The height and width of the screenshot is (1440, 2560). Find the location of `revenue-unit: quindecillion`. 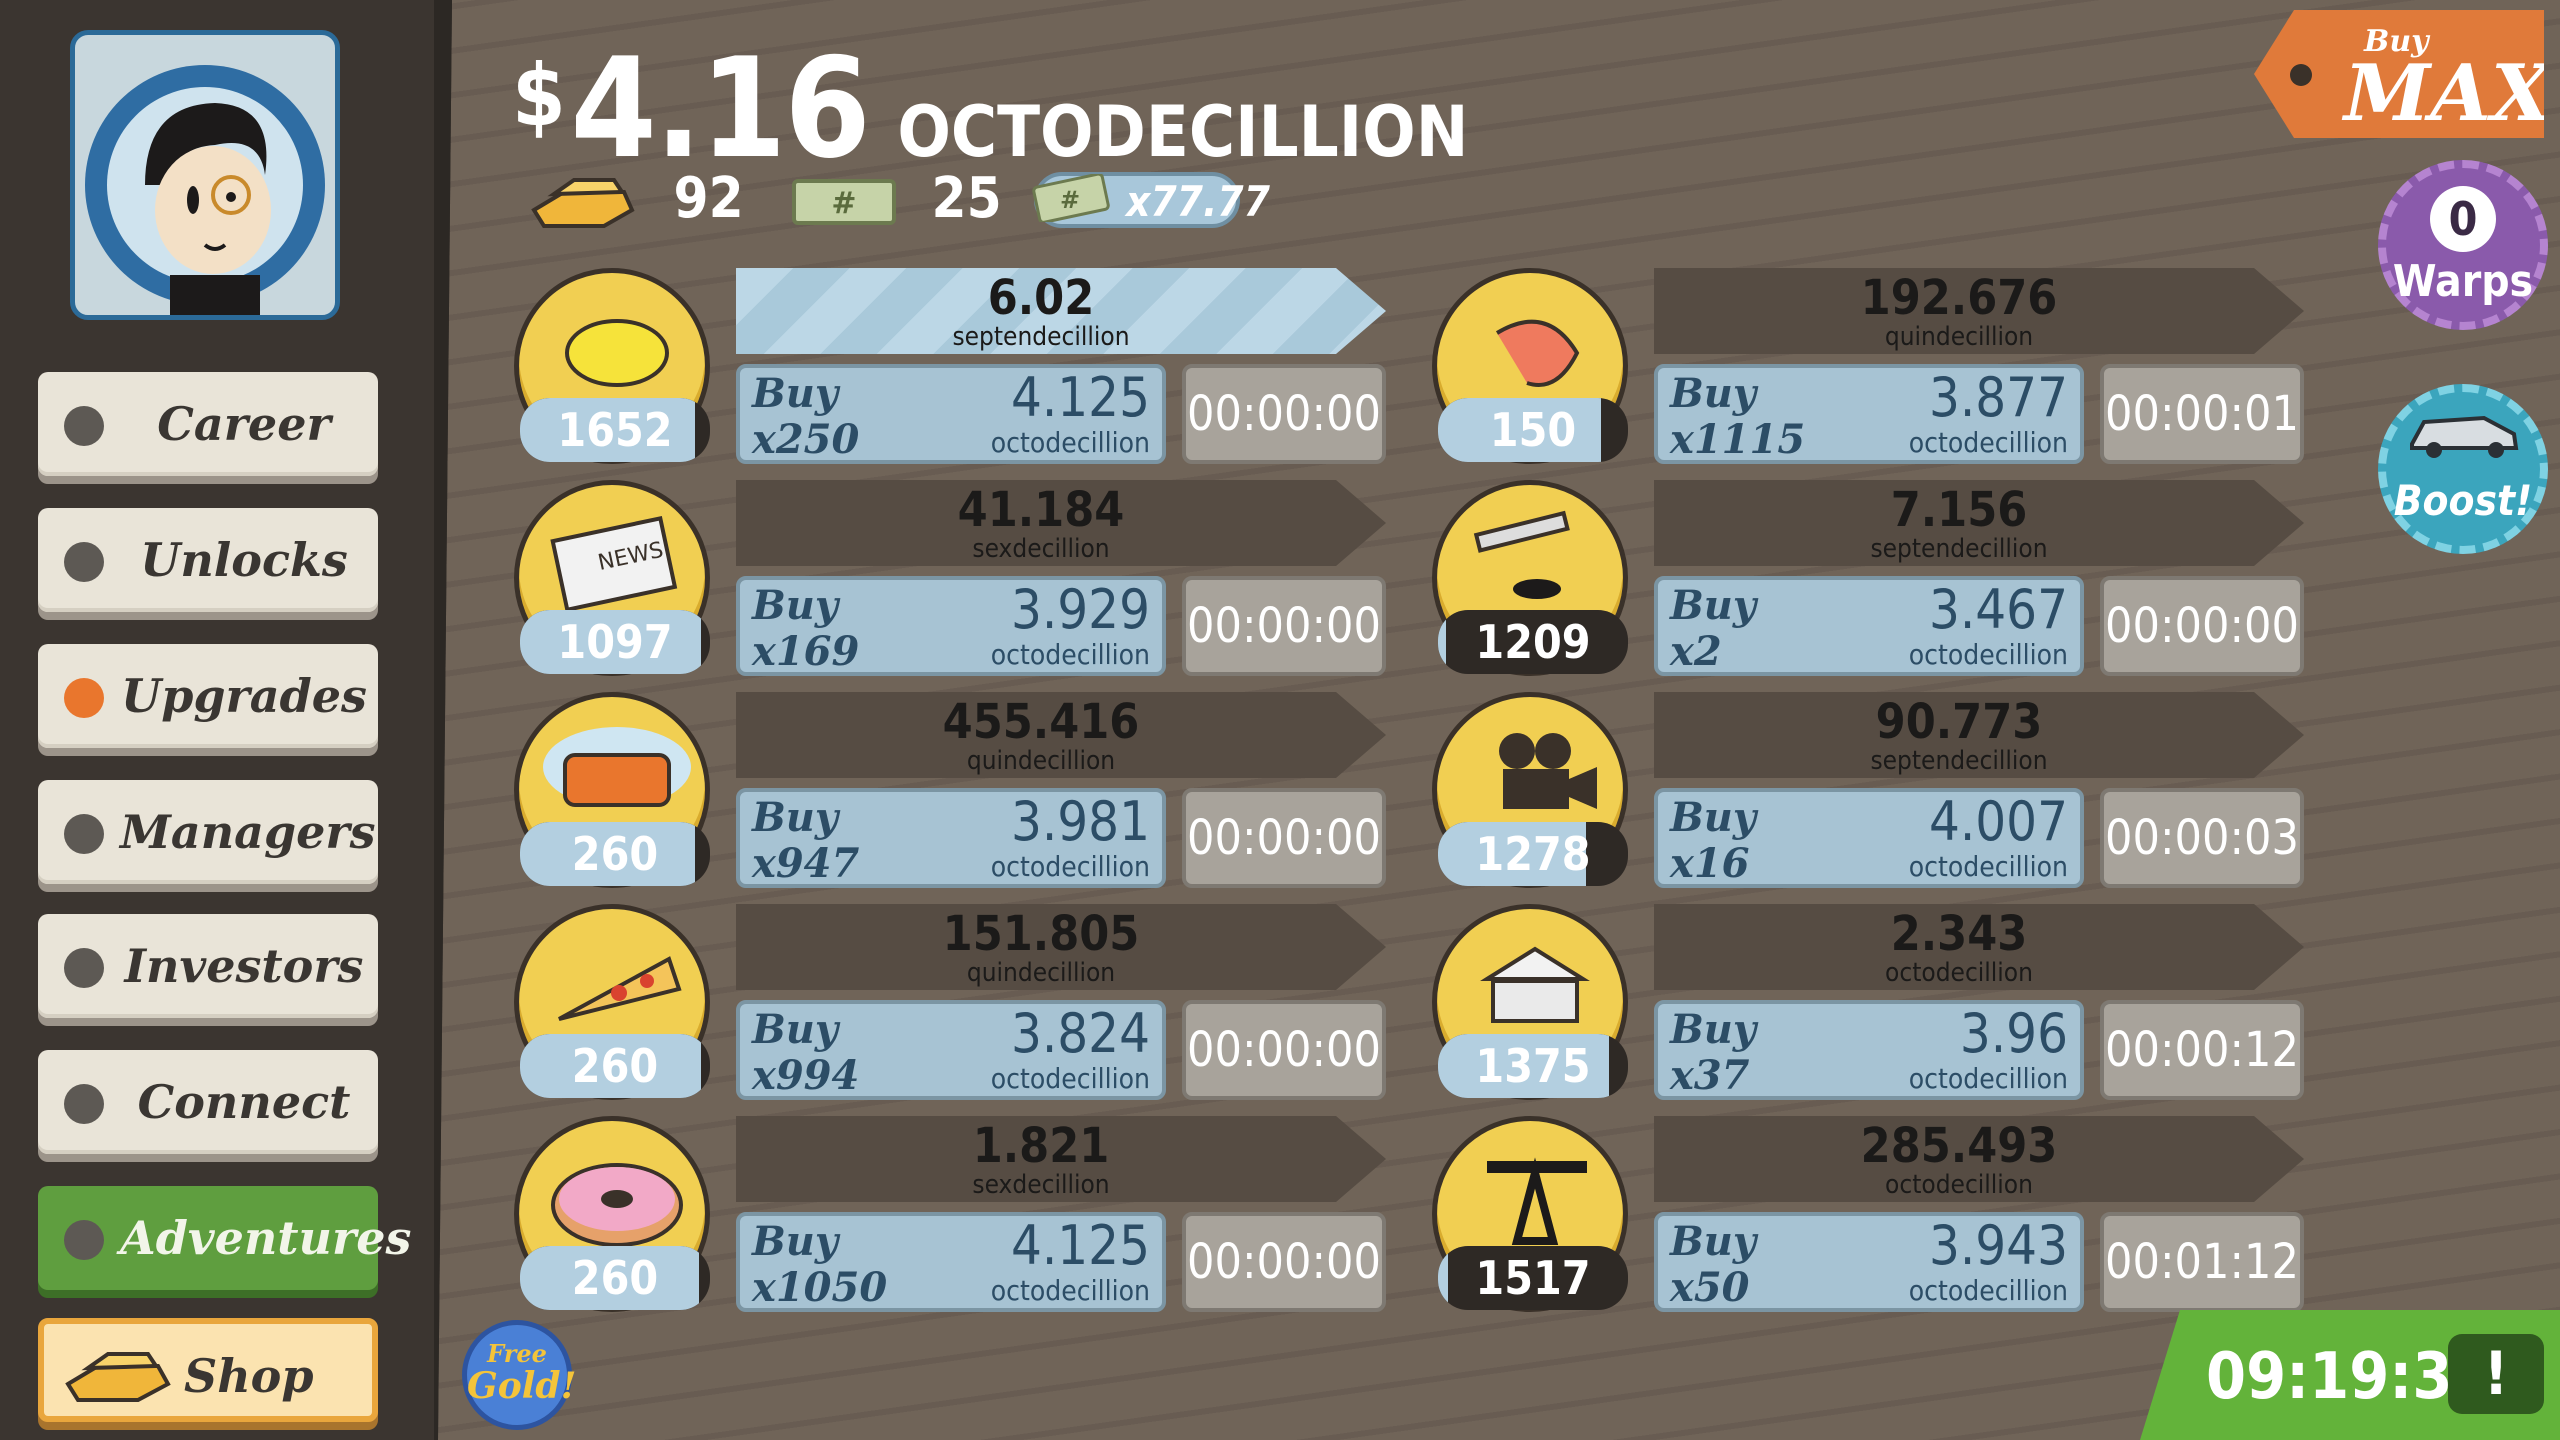

revenue-unit: quindecillion is located at coordinates (1959, 337).